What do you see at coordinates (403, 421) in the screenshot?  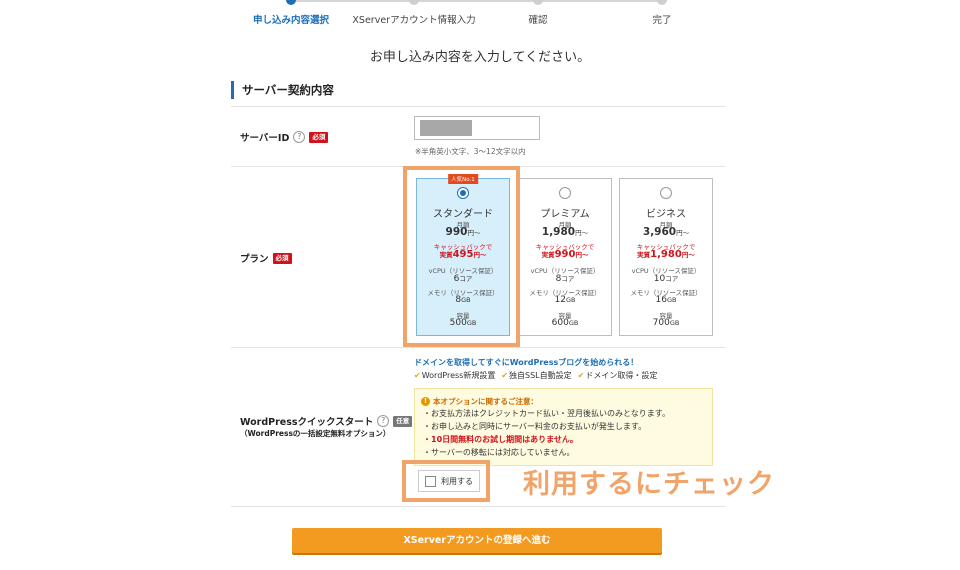 I see `optional-badge: 任意` at bounding box center [403, 421].